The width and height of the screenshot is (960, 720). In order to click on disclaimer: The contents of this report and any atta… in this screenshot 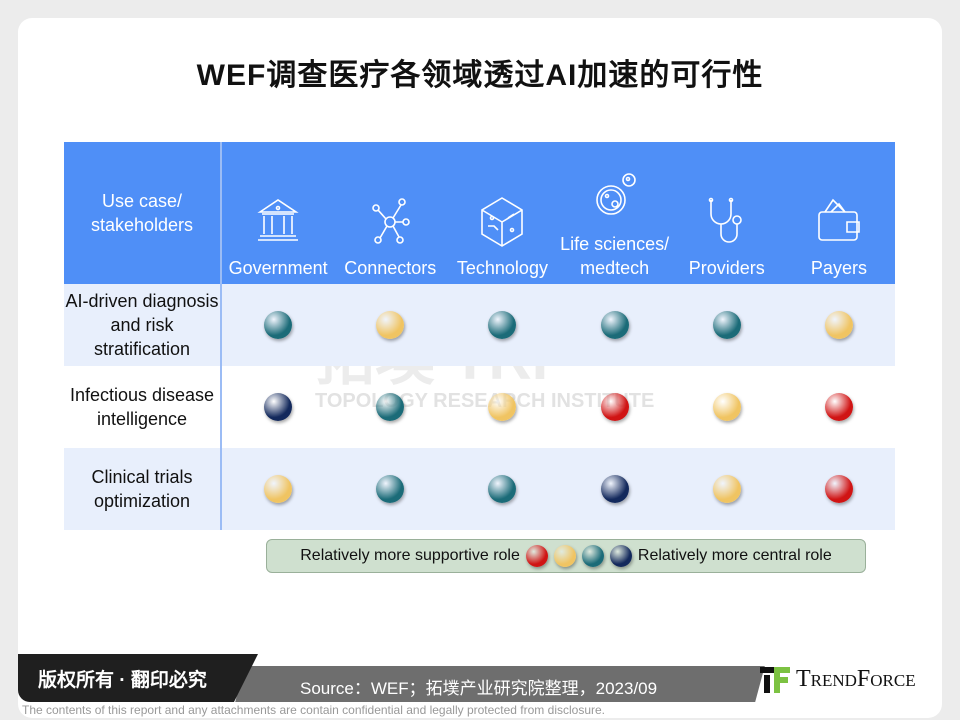, I will do `click(313, 710)`.